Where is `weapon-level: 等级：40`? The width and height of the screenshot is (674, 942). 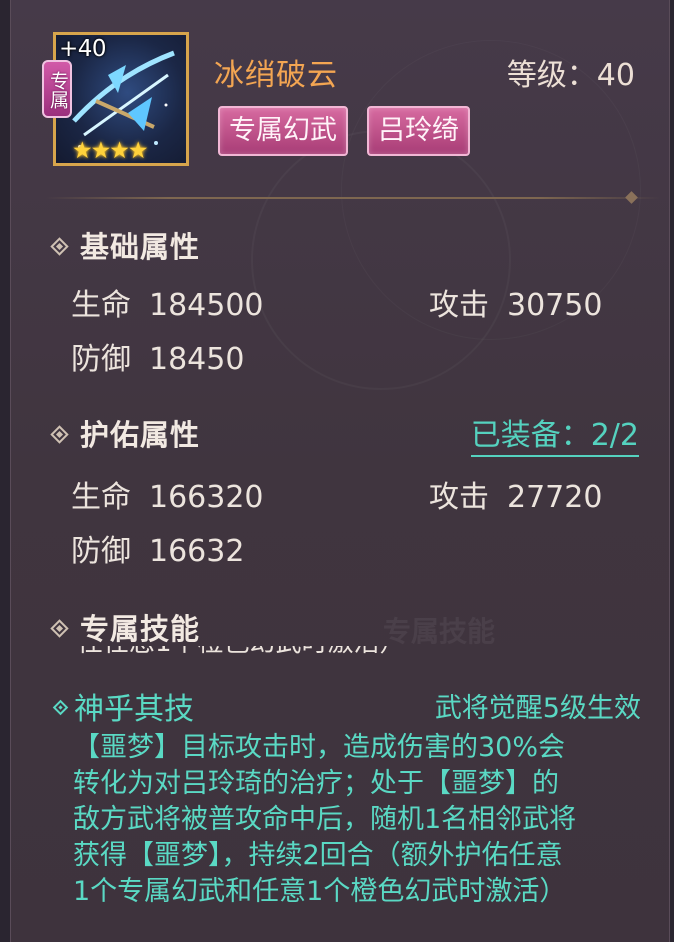 weapon-level: 等级：40 is located at coordinates (570, 75).